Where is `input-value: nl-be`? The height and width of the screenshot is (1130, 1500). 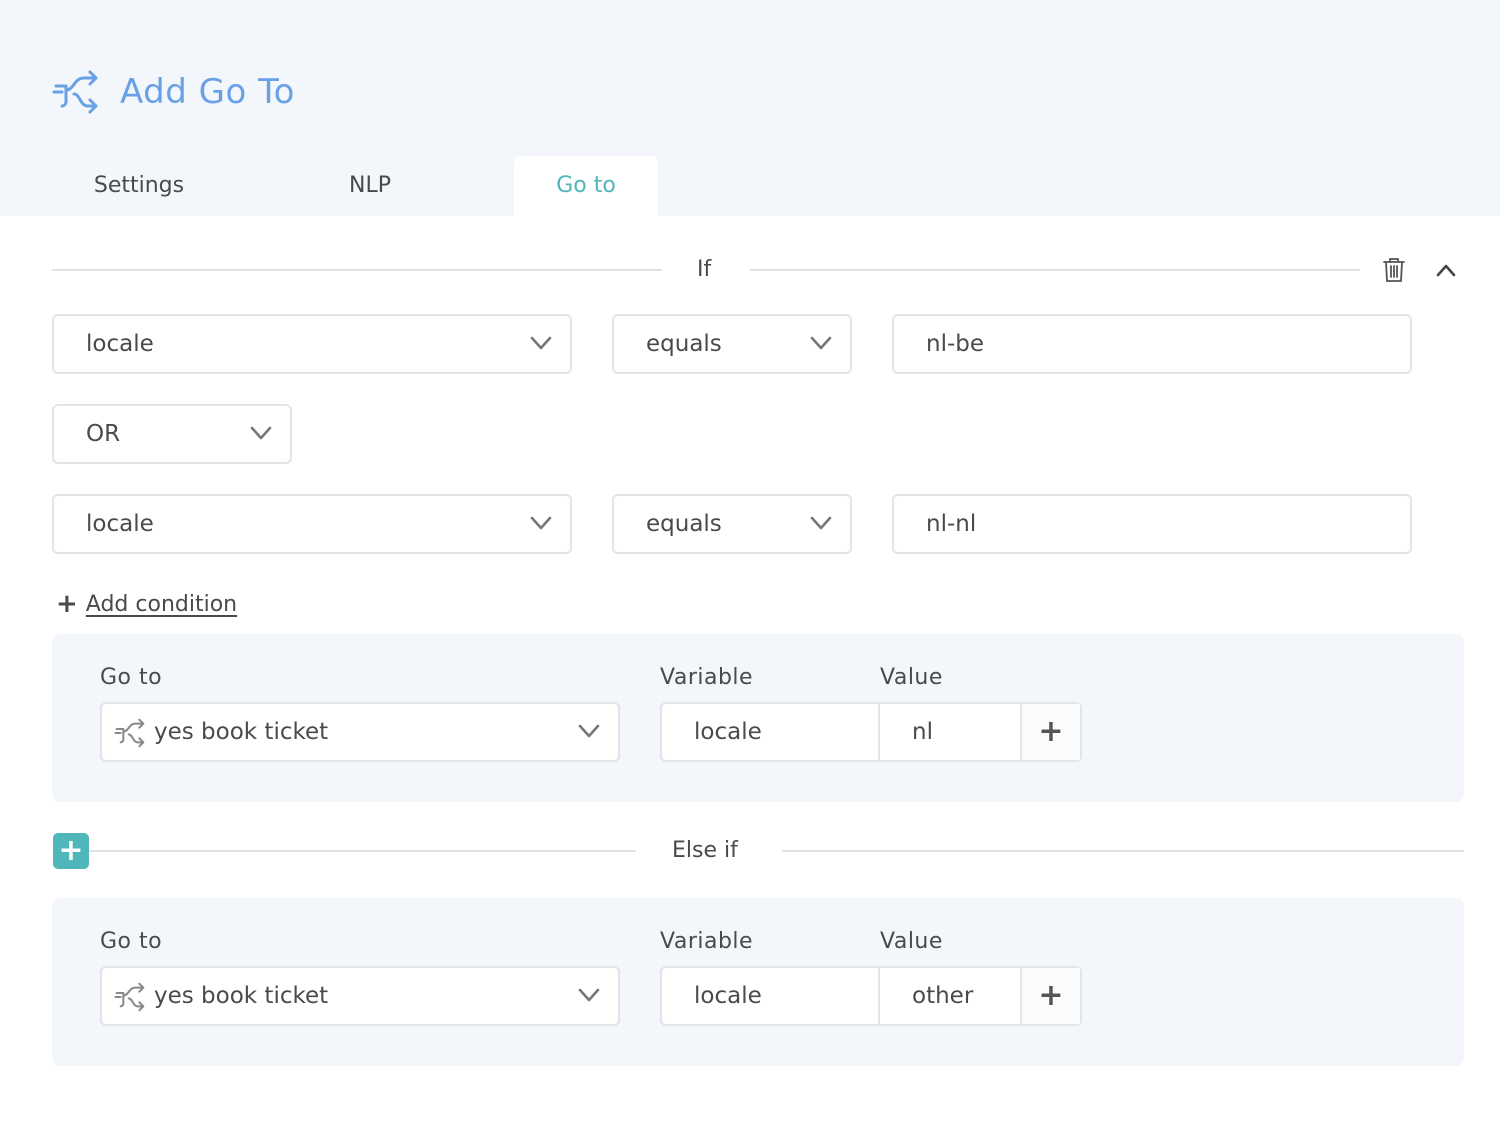
input-value: nl-be is located at coordinates (955, 344).